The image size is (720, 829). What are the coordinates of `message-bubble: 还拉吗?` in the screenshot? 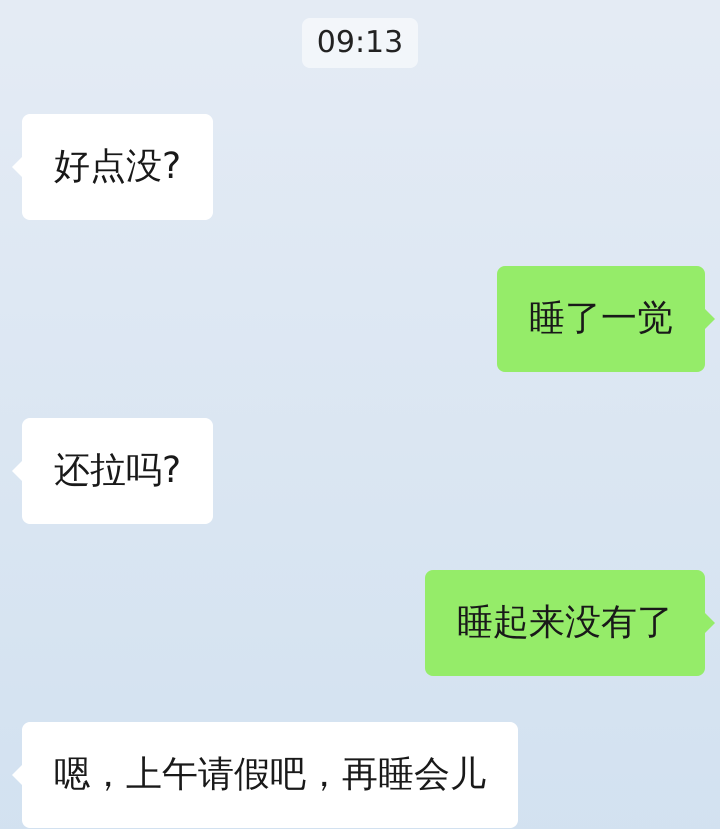 It's located at (118, 471).